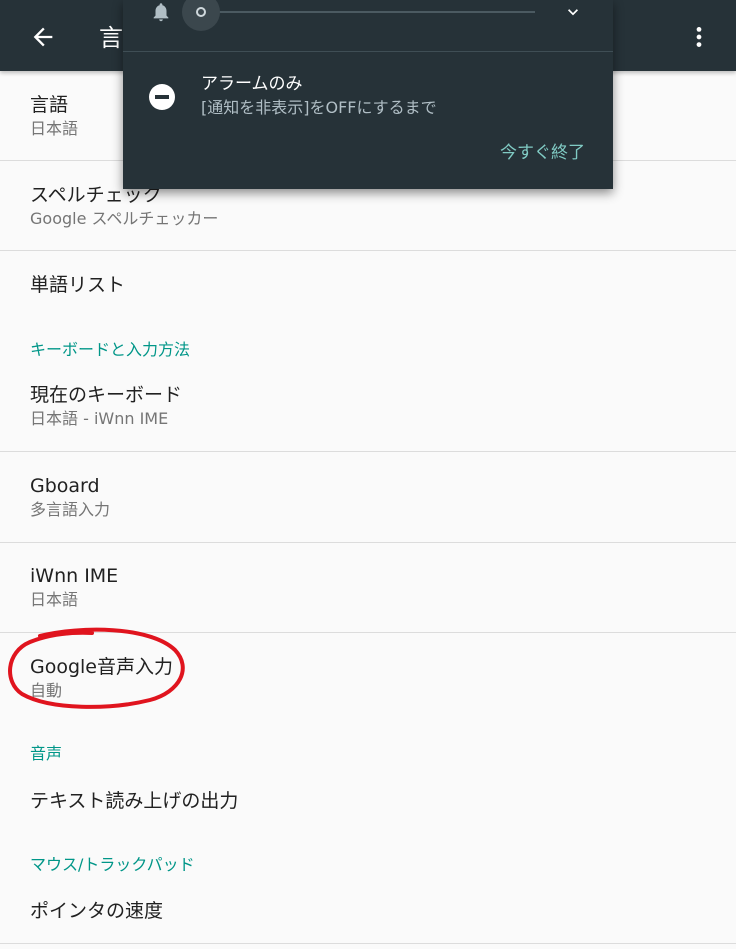 The height and width of the screenshot is (949, 736). I want to click on setting-iwnn-ime-summary: 日本語, so click(54, 599).